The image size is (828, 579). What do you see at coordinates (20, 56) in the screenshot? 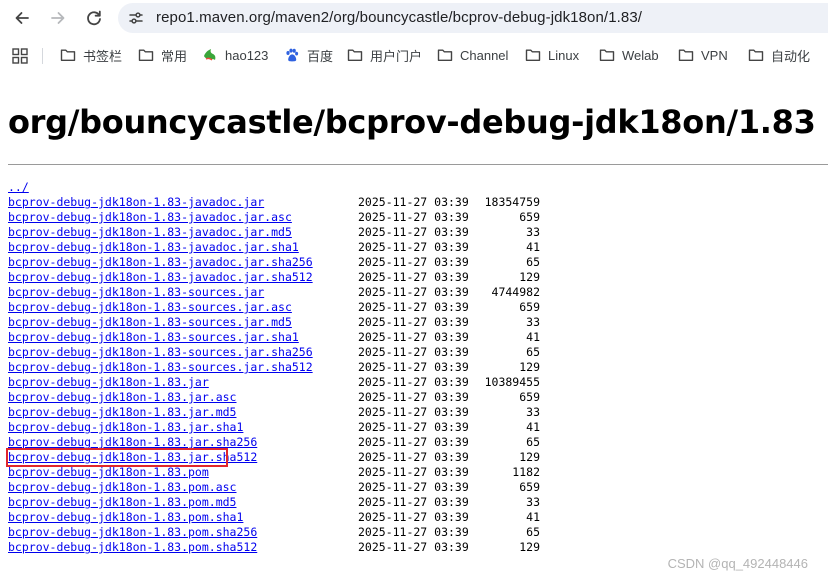
I see `apps-grid-icon` at bounding box center [20, 56].